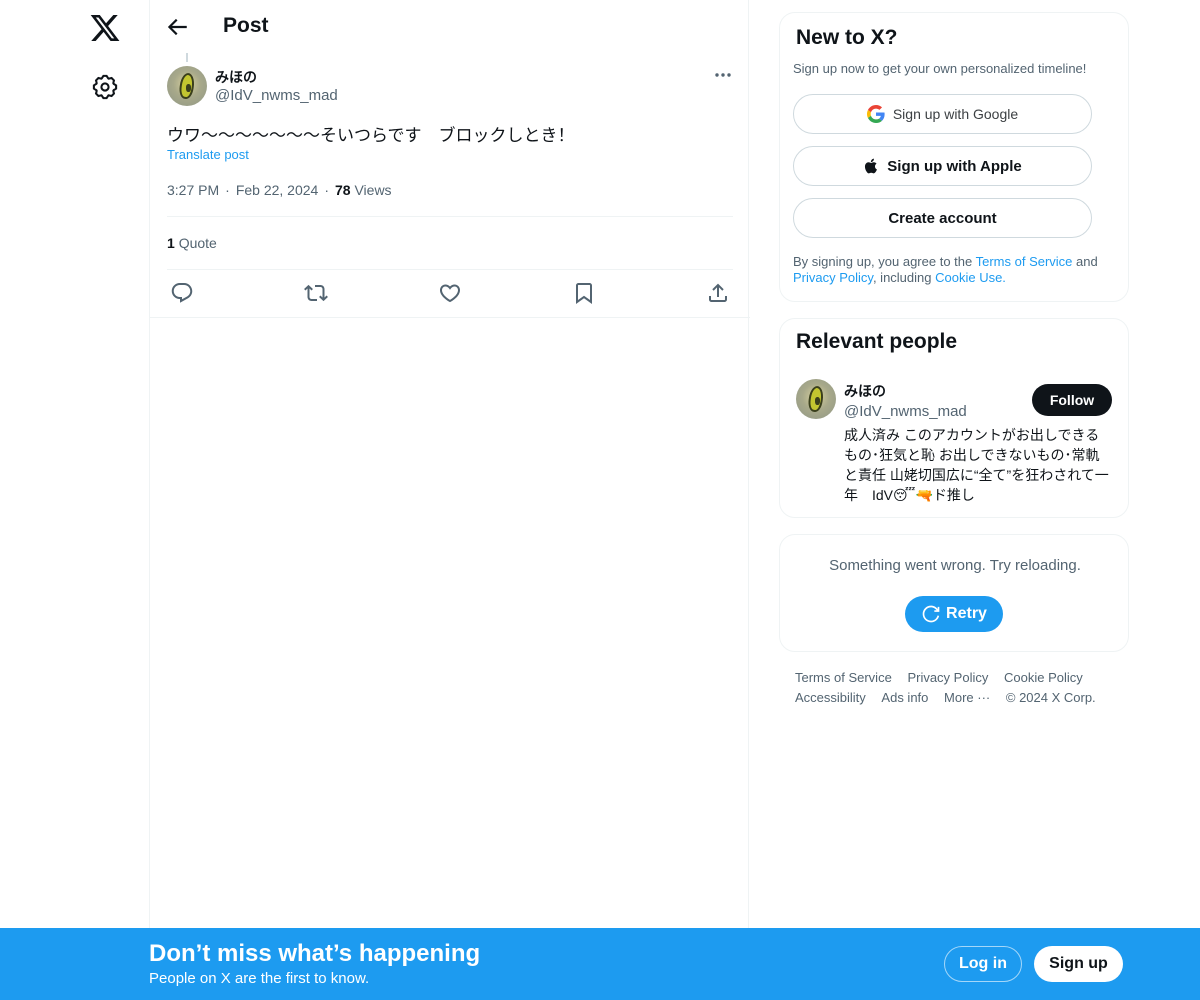 Image resolution: width=1200 pixels, height=1000 pixels. What do you see at coordinates (967, 698) in the screenshot?
I see `footer-link-more: More ···` at bounding box center [967, 698].